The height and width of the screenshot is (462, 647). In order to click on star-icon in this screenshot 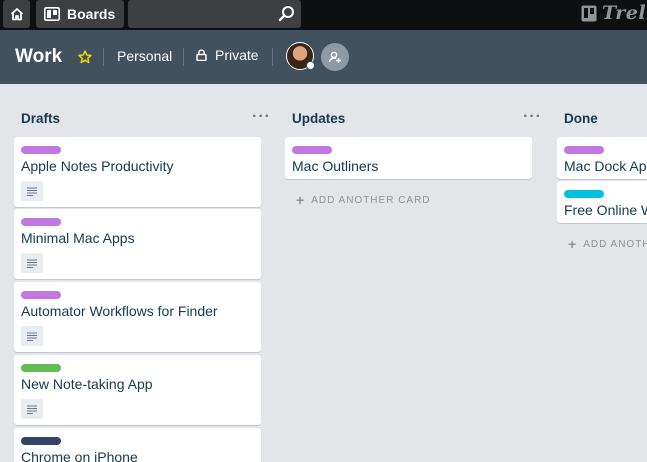, I will do `click(85, 57)`.